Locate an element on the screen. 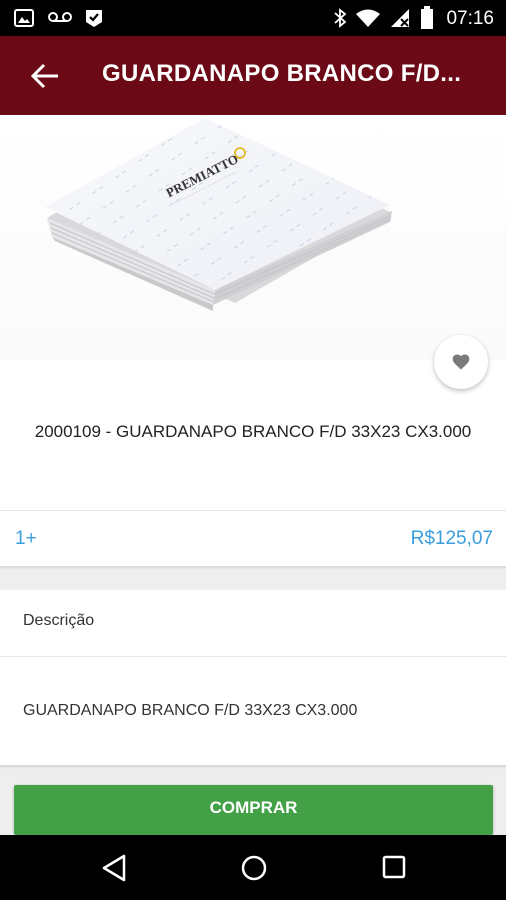 The width and height of the screenshot is (506, 900). favorite-button is located at coordinates (461, 362).